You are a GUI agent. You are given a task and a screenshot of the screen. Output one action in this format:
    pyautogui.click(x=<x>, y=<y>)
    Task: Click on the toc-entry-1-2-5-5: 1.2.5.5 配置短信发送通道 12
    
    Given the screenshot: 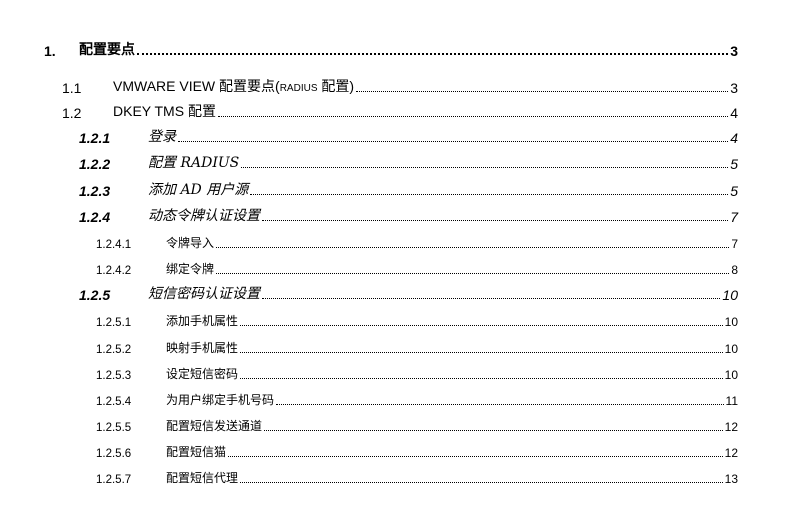 What is the action you would take?
    pyautogui.click(x=397, y=426)
    